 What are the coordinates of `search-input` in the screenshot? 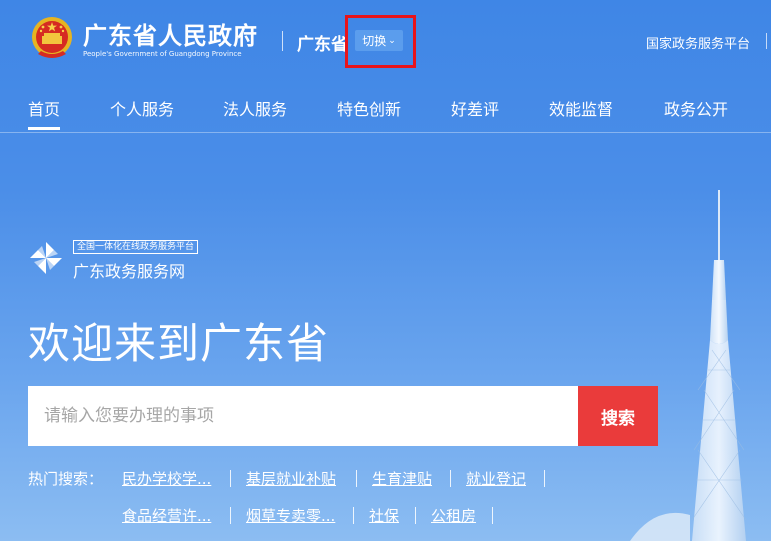 It's located at (303, 416).